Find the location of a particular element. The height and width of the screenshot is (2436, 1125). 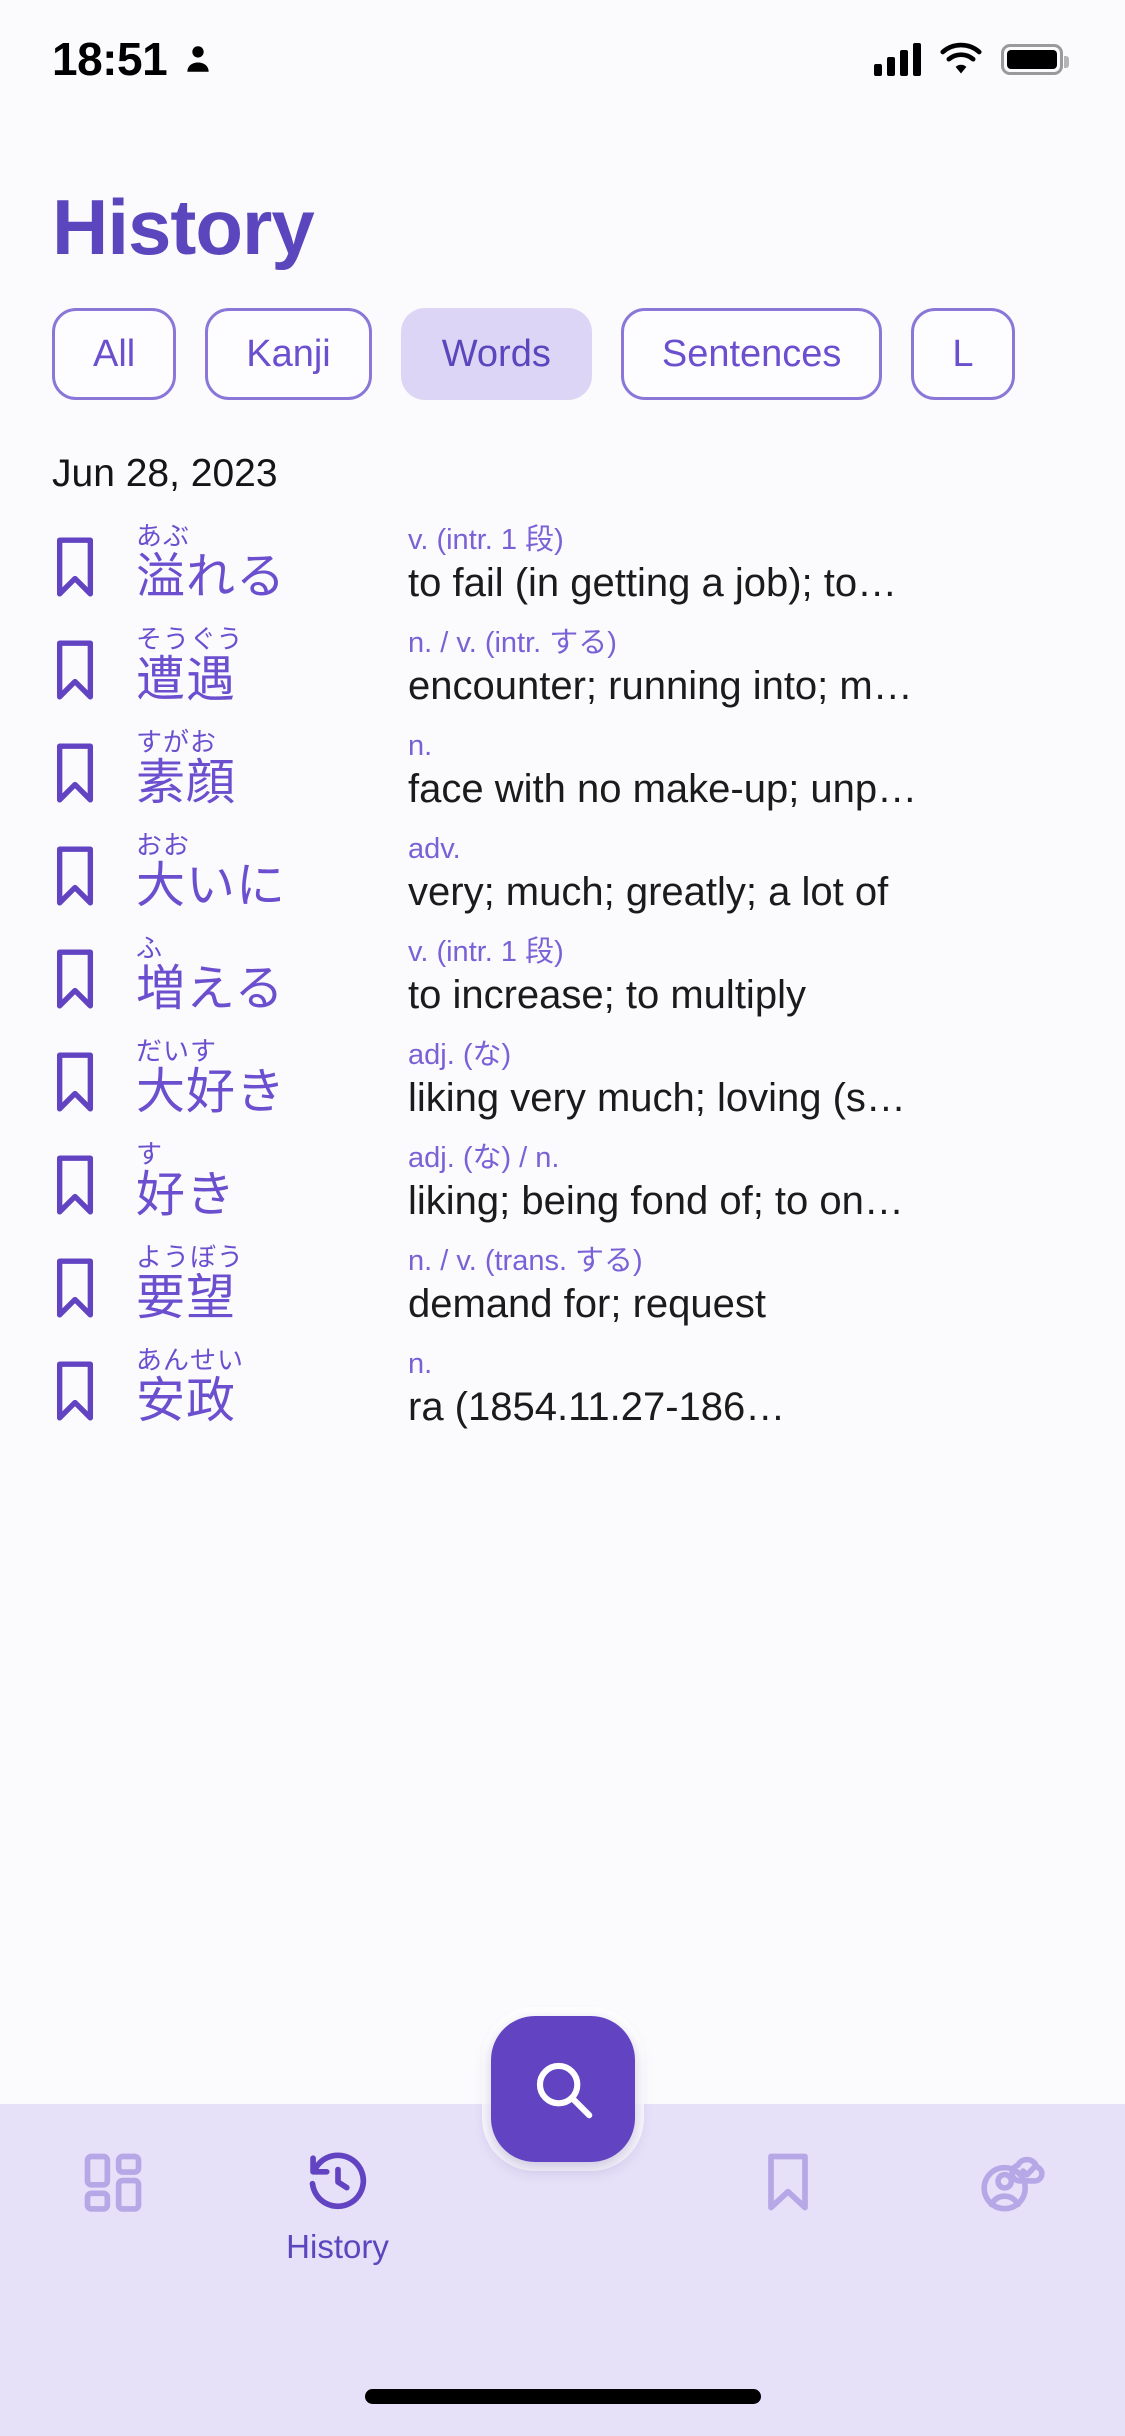

part-of-speech: adv. is located at coordinates (434, 849).